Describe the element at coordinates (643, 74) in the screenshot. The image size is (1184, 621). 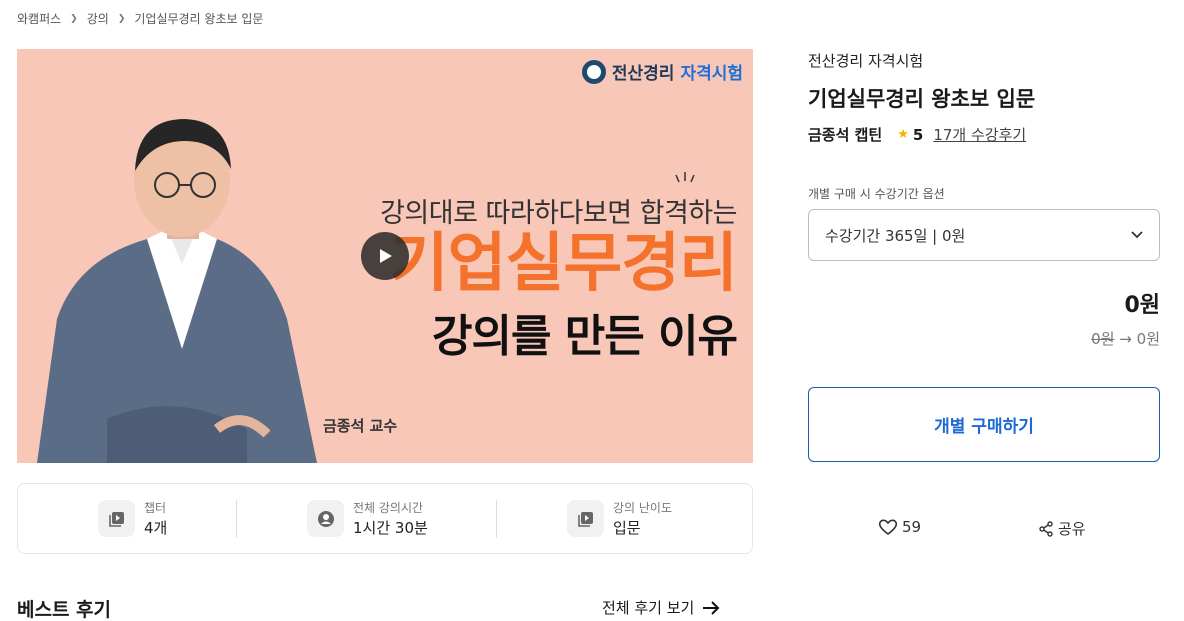
I see `badge-text-1: 전산경리` at that location.